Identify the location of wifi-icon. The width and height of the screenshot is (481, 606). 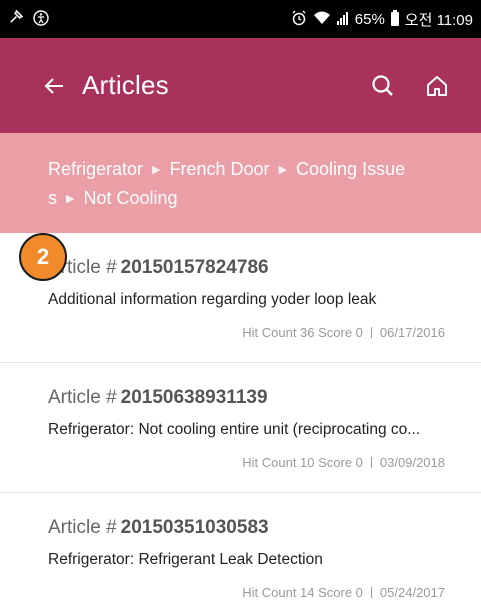
(322, 19).